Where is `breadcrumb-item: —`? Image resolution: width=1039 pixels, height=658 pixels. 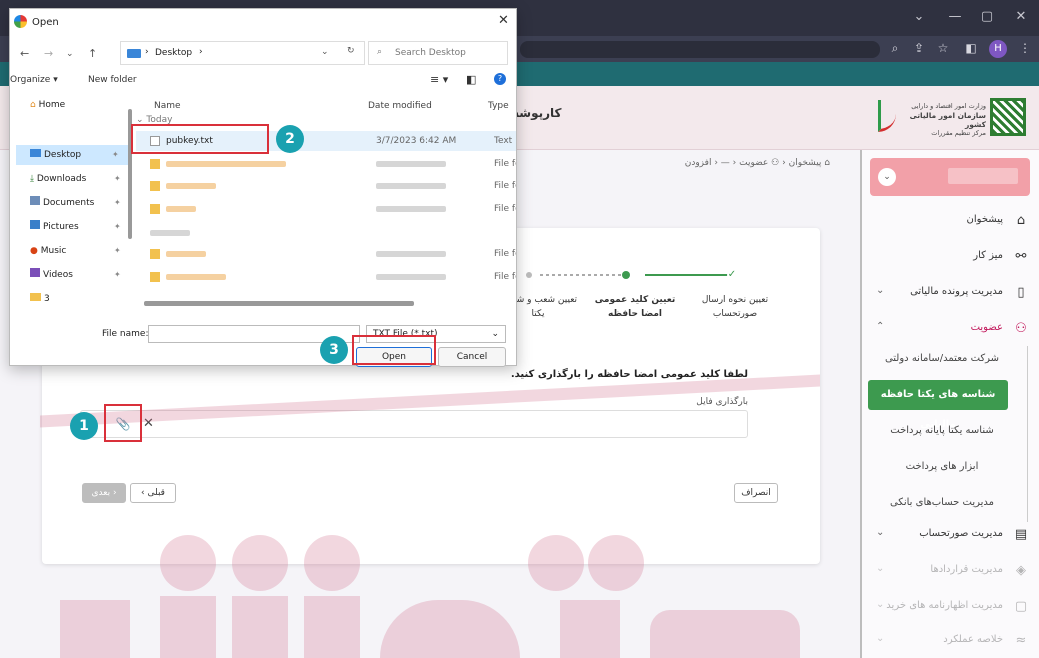
breadcrumb-item: — is located at coordinates (725, 163).